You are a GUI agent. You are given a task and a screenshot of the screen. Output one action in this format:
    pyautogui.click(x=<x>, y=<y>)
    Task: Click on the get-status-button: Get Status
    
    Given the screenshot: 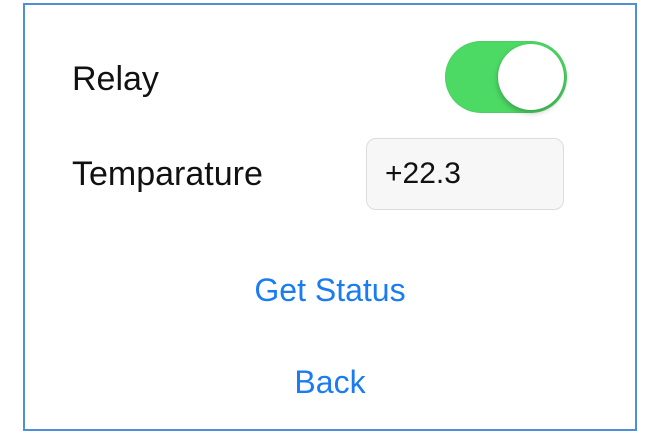 What is the action you would take?
    pyautogui.click(x=330, y=290)
    